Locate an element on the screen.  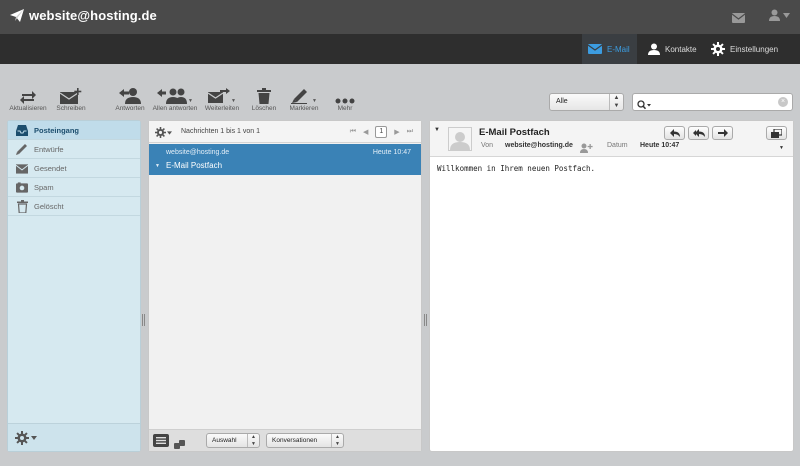
folder-footer is located at coordinates (74, 437).